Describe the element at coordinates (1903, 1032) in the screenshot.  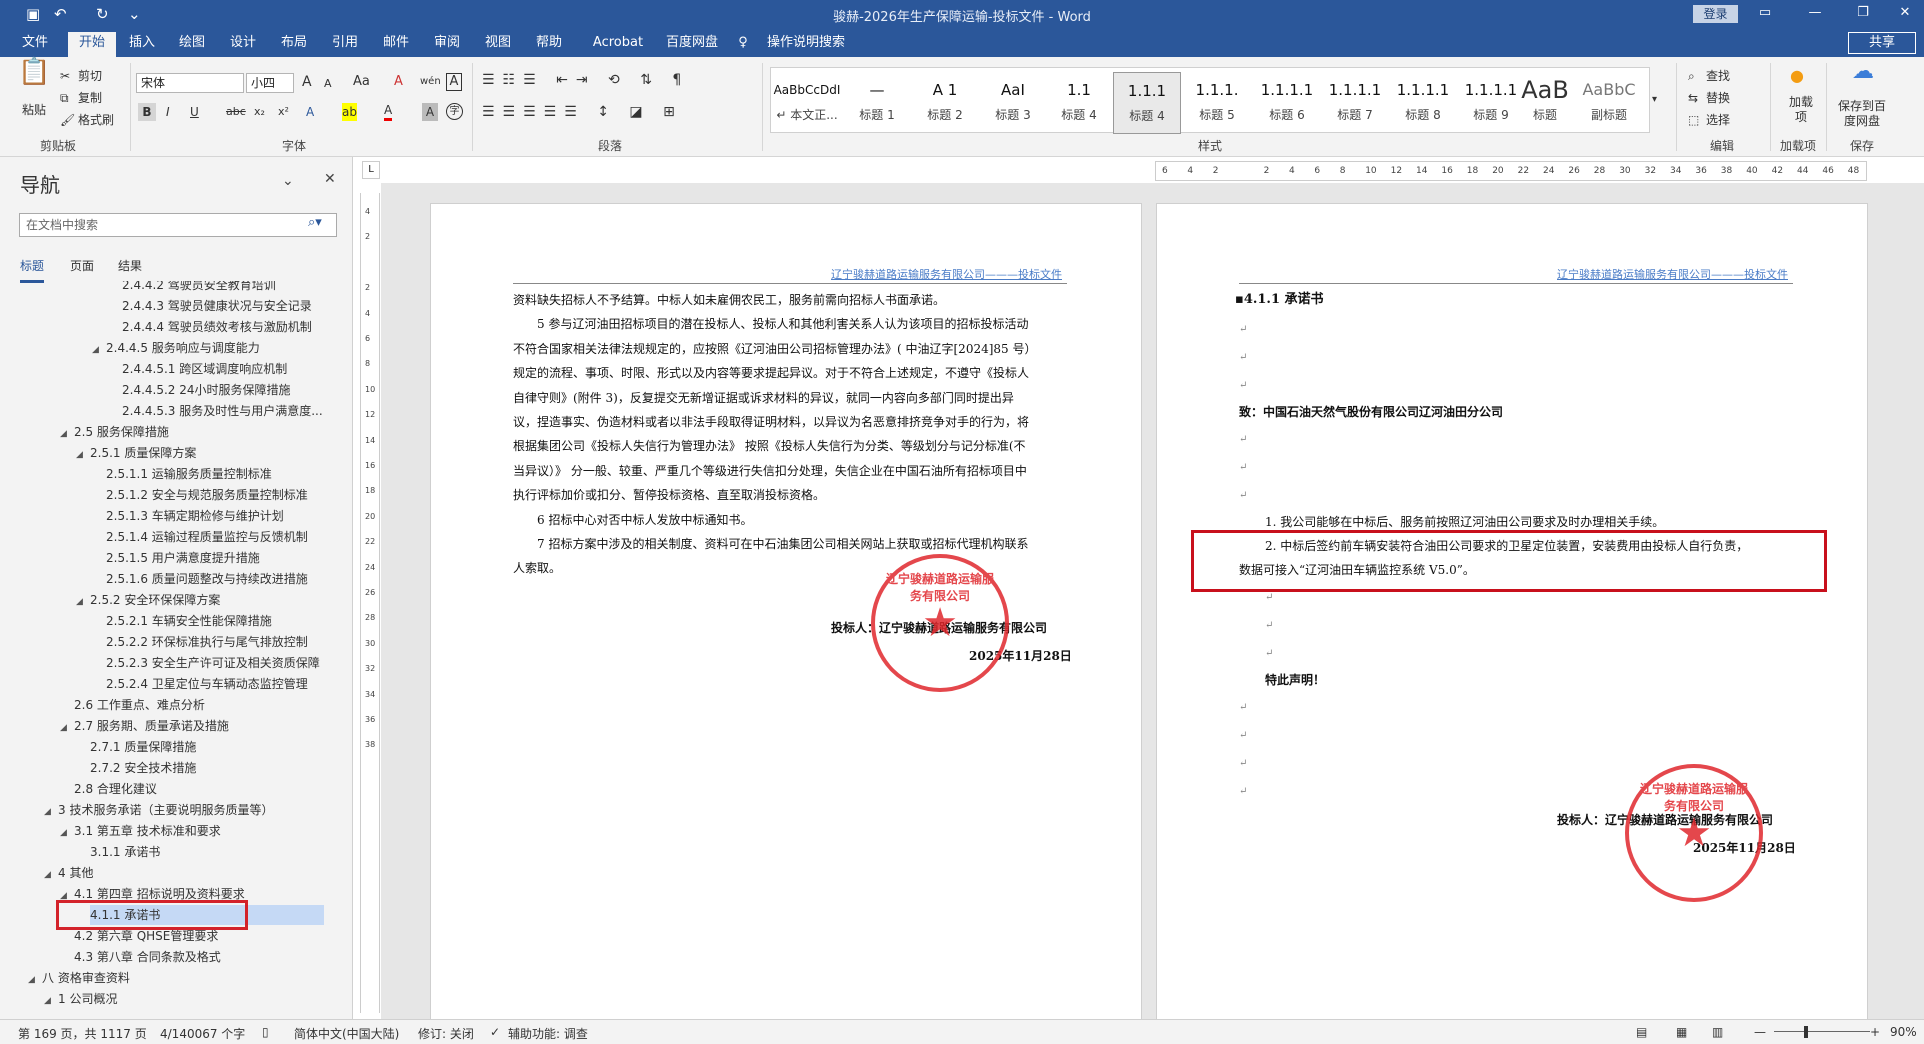
I see `zoom-level: 90%` at that location.